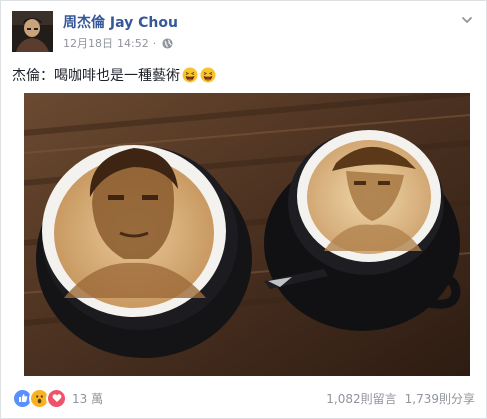 This screenshot has height=419, width=487. I want to click on post-text: 杰倫：喝咖啡也是一種藝術, so click(96, 76).